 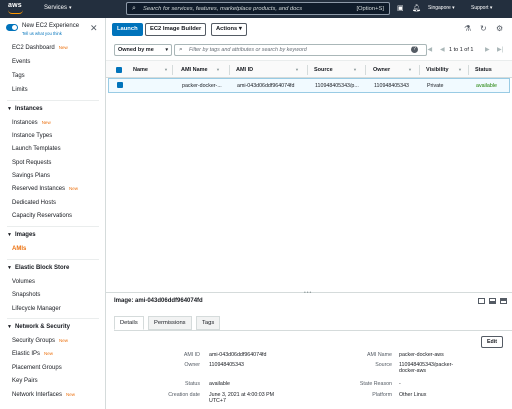 What do you see at coordinates (31, 163) in the screenshot?
I see `sidebar-item-spot-requests: Spot Requests` at bounding box center [31, 163].